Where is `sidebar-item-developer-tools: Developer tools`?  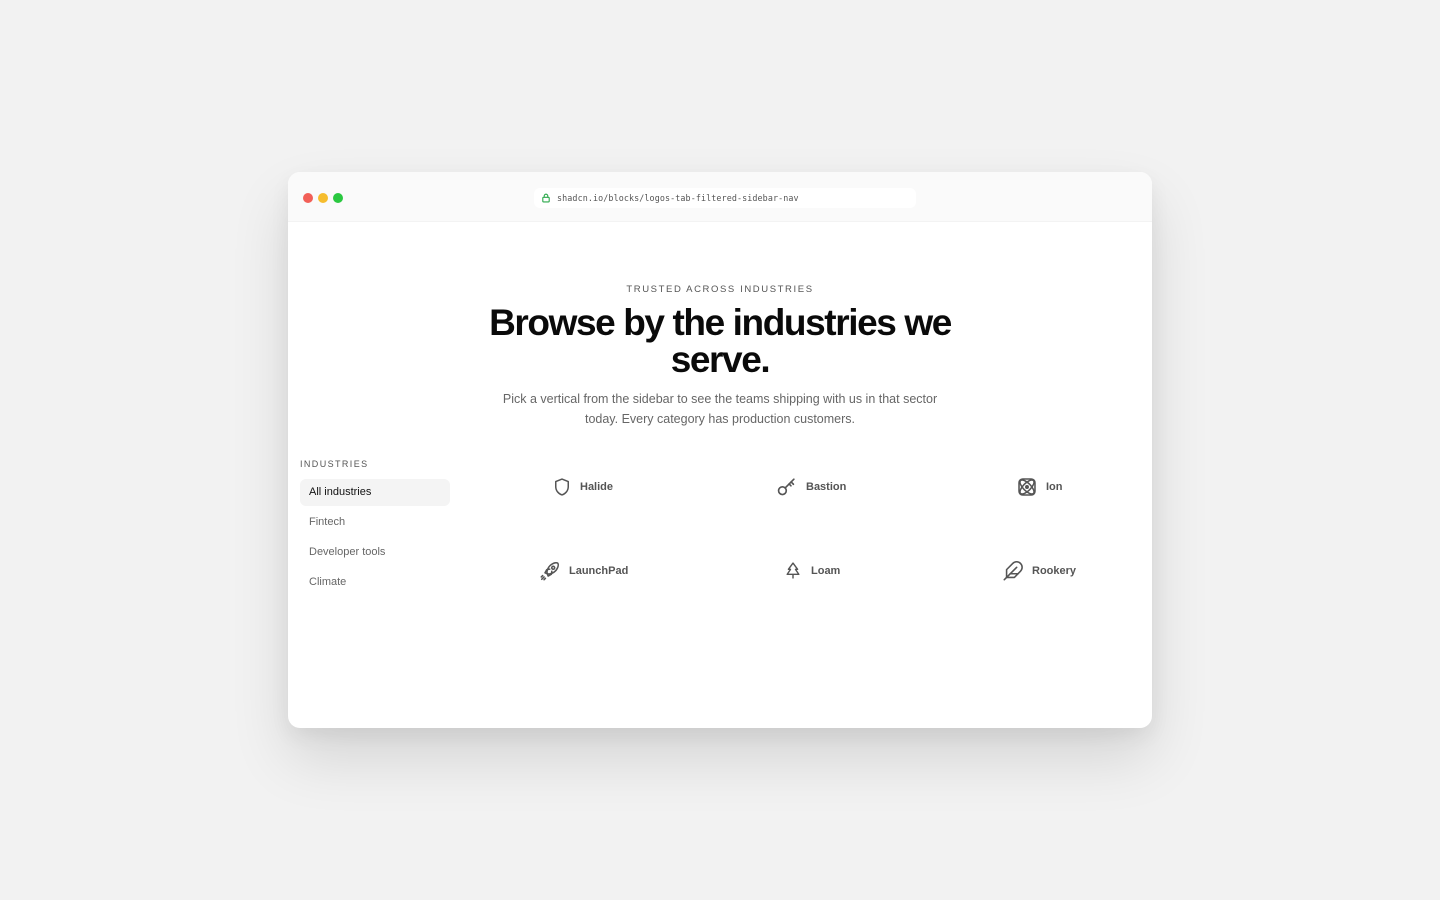 sidebar-item-developer-tools: Developer tools is located at coordinates (375, 552).